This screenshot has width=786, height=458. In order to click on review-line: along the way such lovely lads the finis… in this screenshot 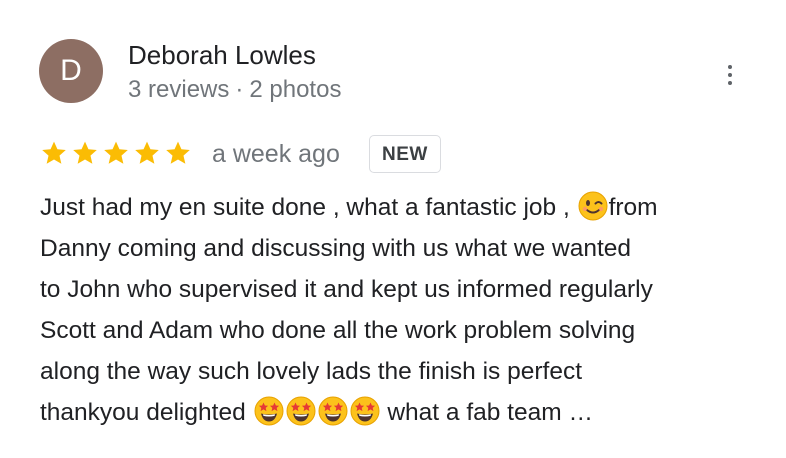, I will do `click(311, 371)`.